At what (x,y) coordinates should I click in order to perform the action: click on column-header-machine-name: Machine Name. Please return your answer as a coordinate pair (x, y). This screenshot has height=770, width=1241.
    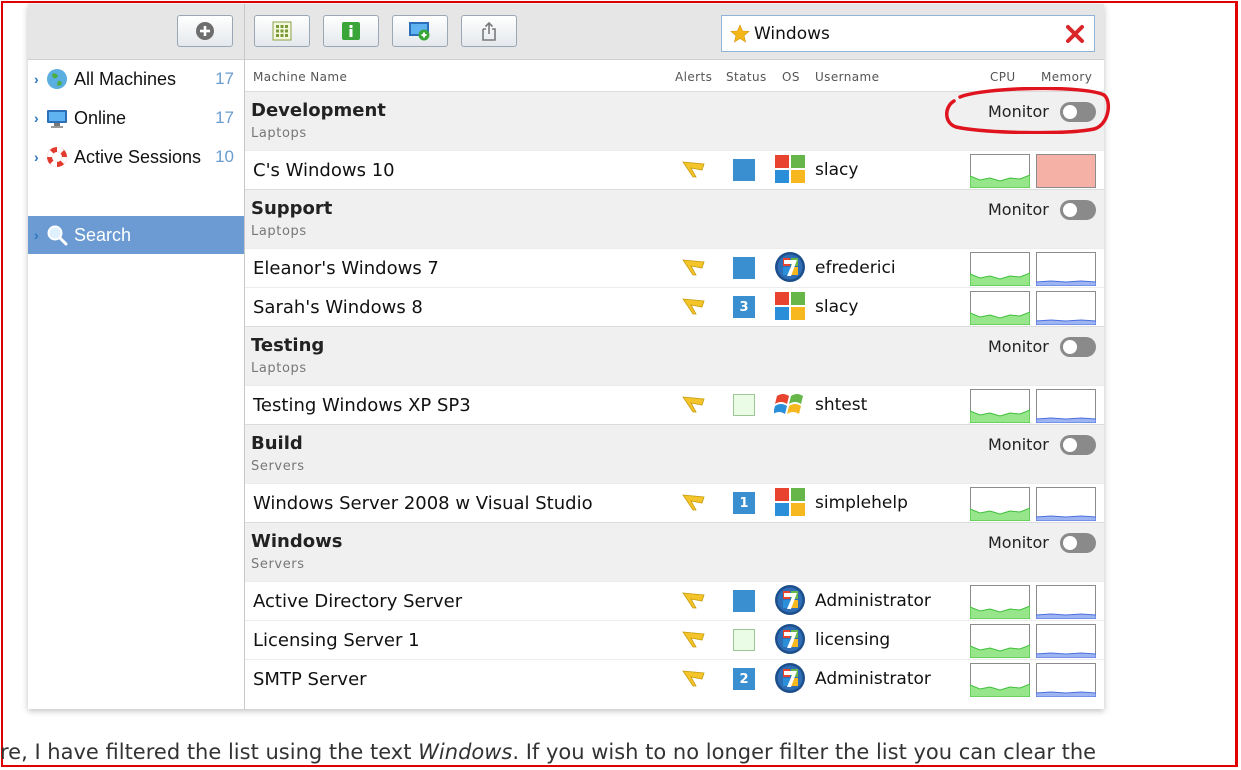
    Looking at the image, I should click on (300, 77).